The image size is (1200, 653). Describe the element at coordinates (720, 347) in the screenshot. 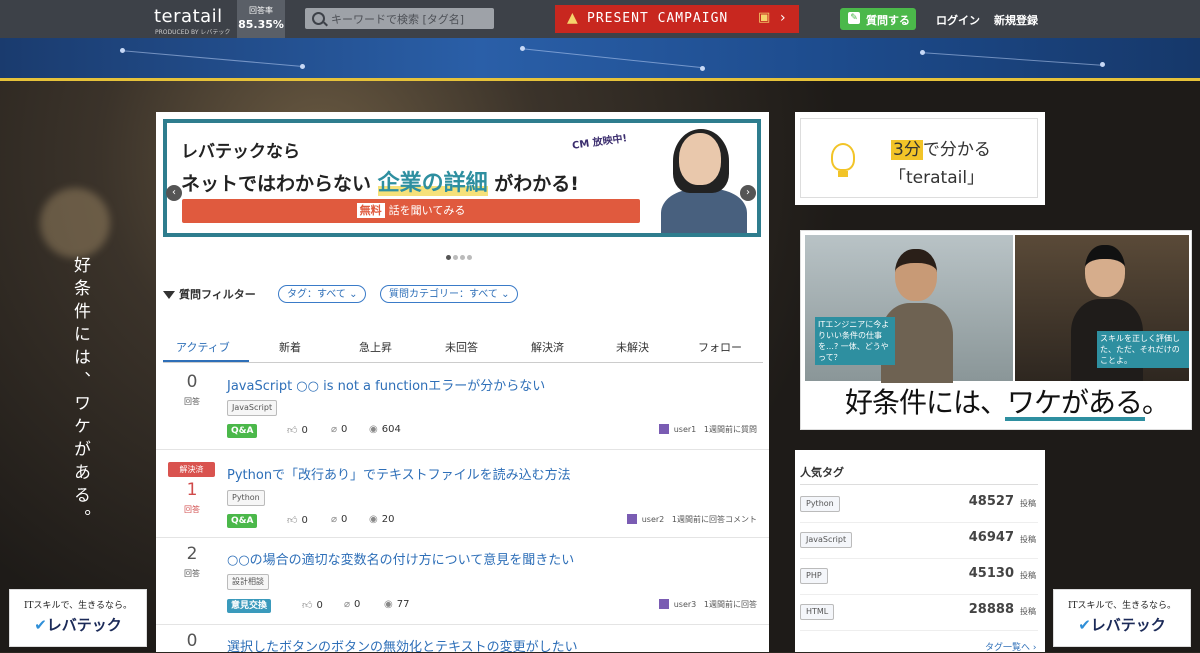

I see `tab-follow: フォロー` at that location.